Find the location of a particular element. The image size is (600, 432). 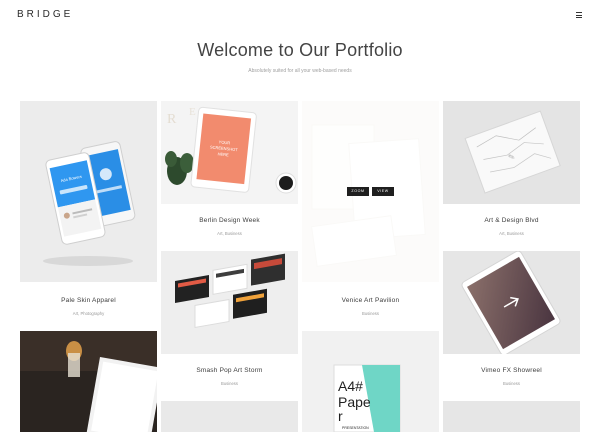

page-title: Welcome to Our Portfolio is located at coordinates (300, 50).